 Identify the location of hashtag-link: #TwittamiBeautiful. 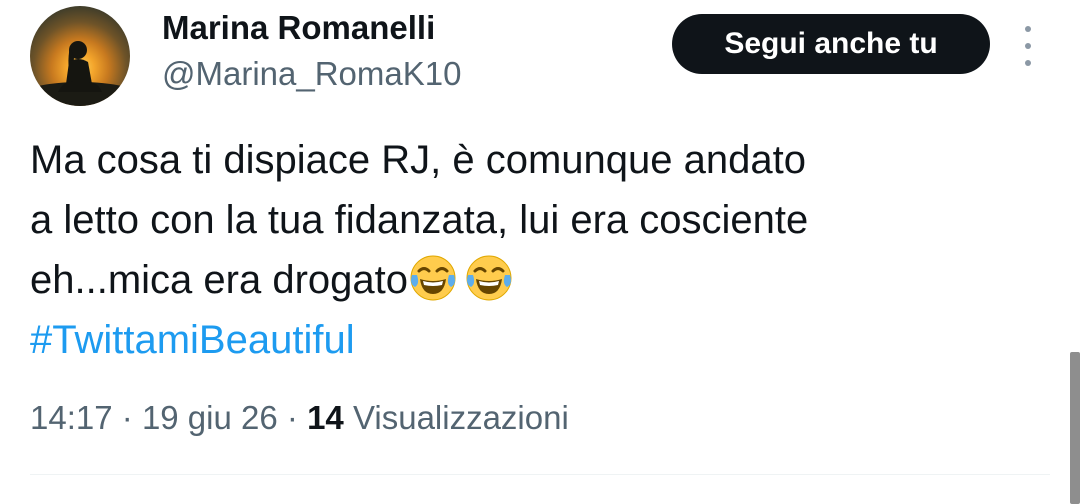
(530, 340).